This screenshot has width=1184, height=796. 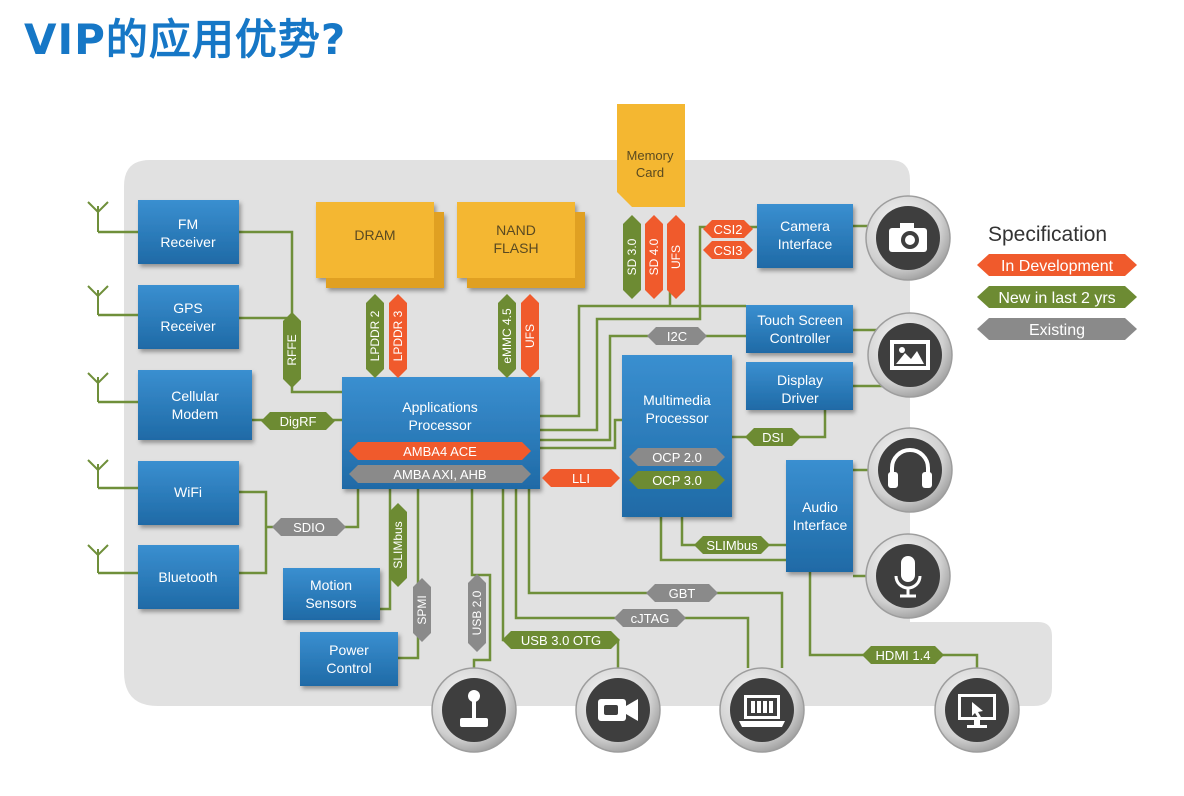 I want to click on csi3-bus-label: CSI3, so click(x=728, y=250).